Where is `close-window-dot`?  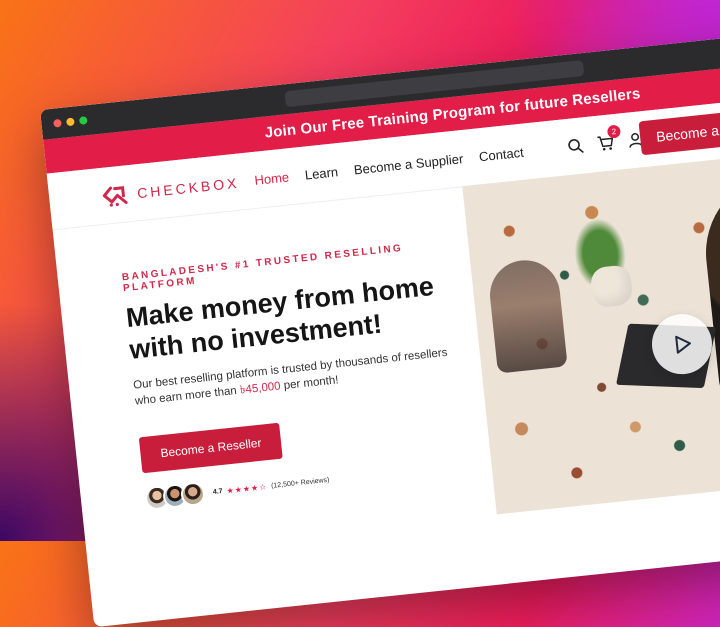
close-window-dot is located at coordinates (57, 123).